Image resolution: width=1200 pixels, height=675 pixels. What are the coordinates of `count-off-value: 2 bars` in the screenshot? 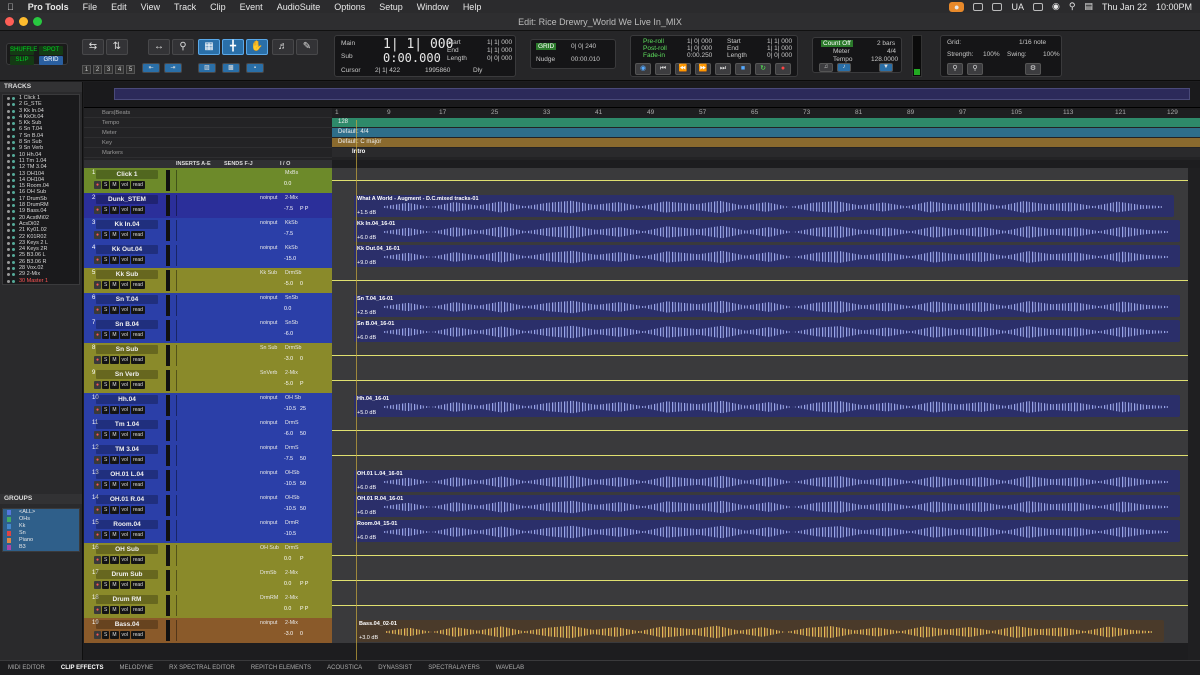 It's located at (886, 43).